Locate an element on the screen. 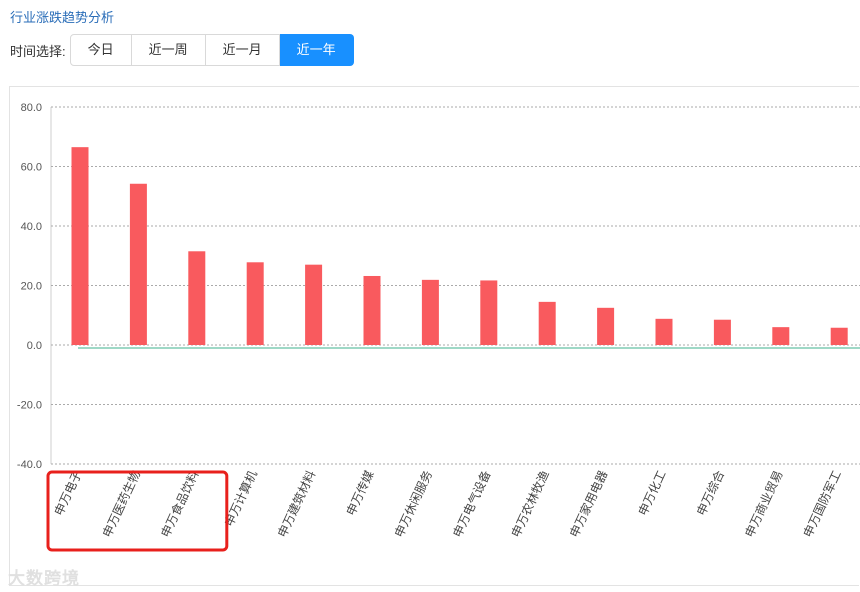 The image size is (860, 592). y-tick-label: 20.0 is located at coordinates (31, 287).